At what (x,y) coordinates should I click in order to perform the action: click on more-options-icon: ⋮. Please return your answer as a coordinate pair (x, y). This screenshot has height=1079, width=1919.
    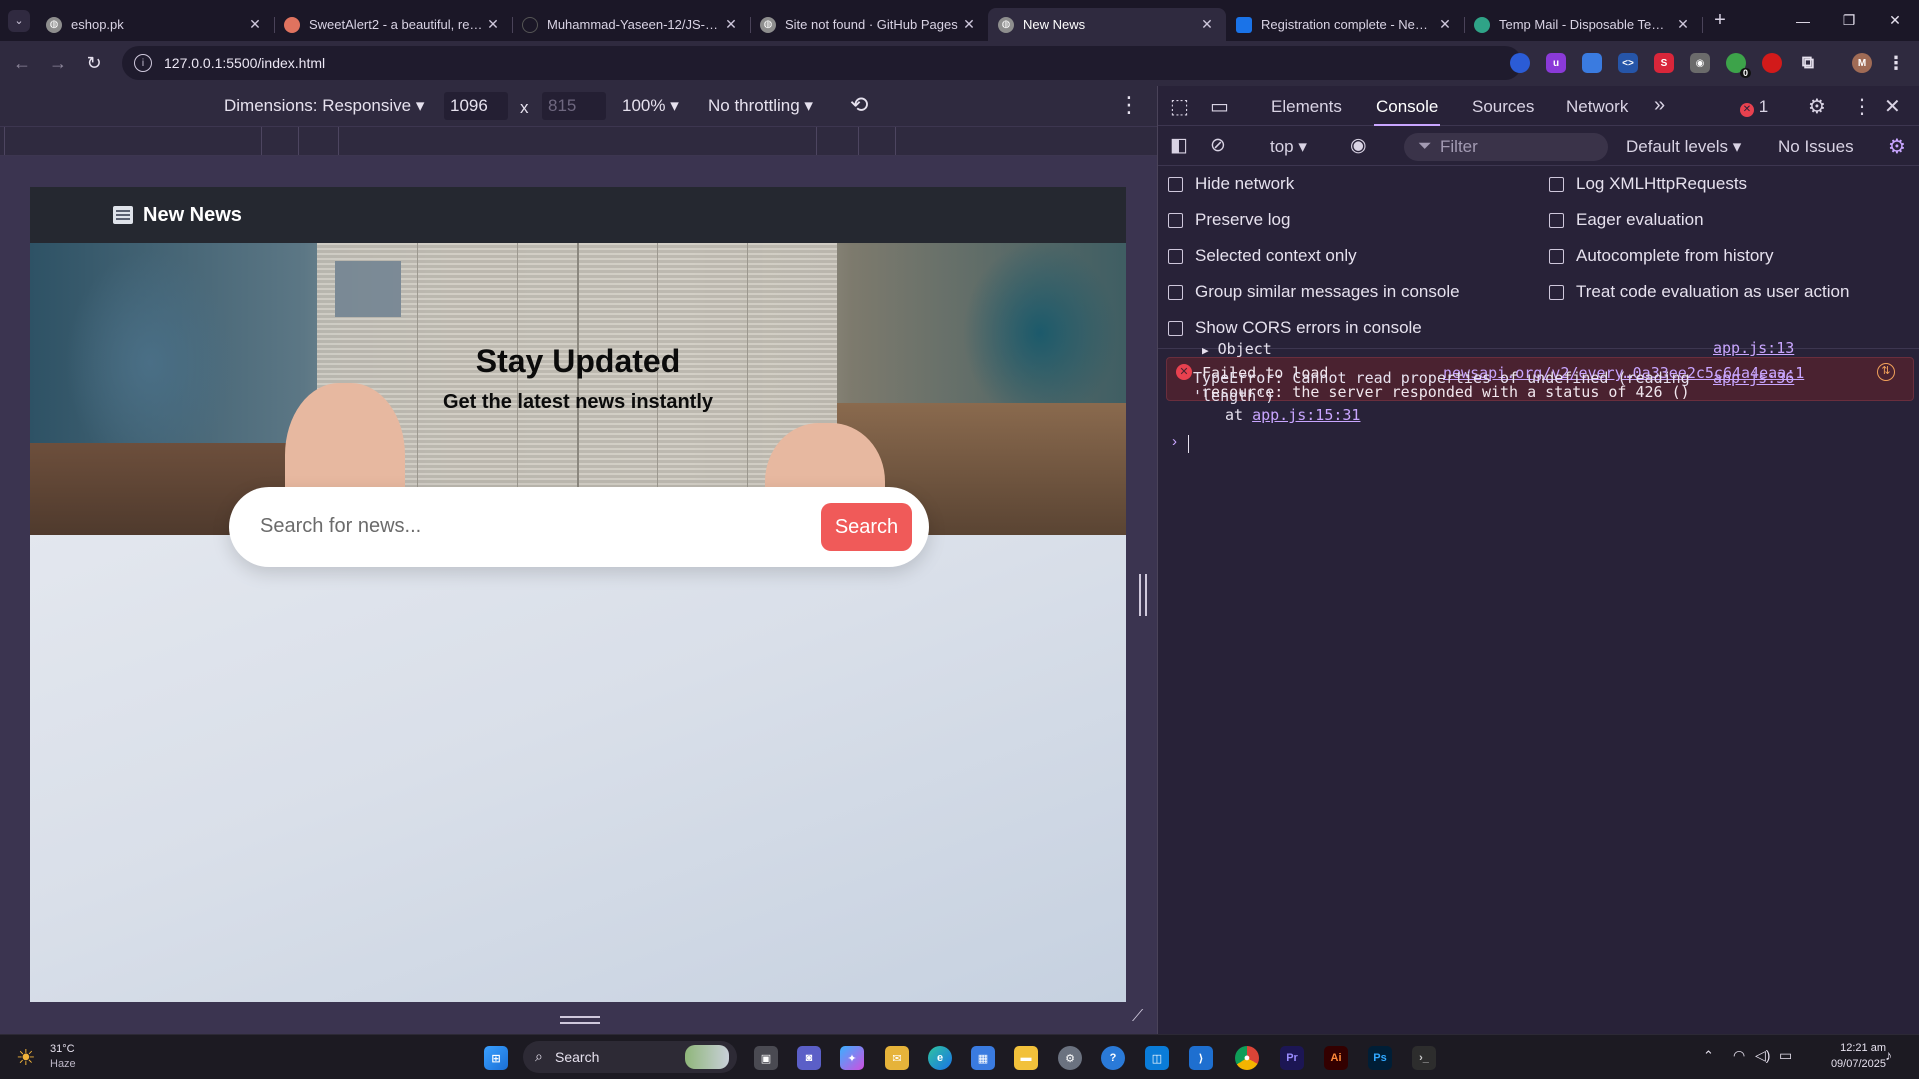
    Looking at the image, I should click on (1129, 105).